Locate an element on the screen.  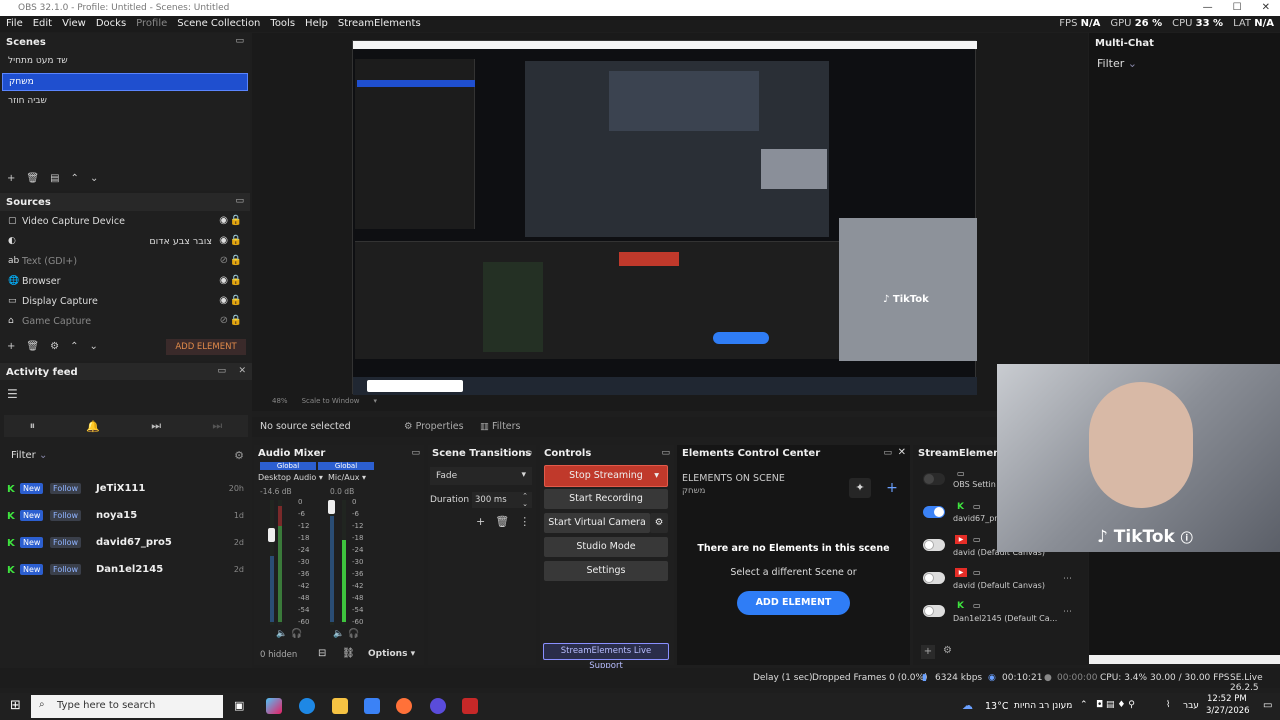
skip-icon: ⏭ is located at coordinates (156, 426).